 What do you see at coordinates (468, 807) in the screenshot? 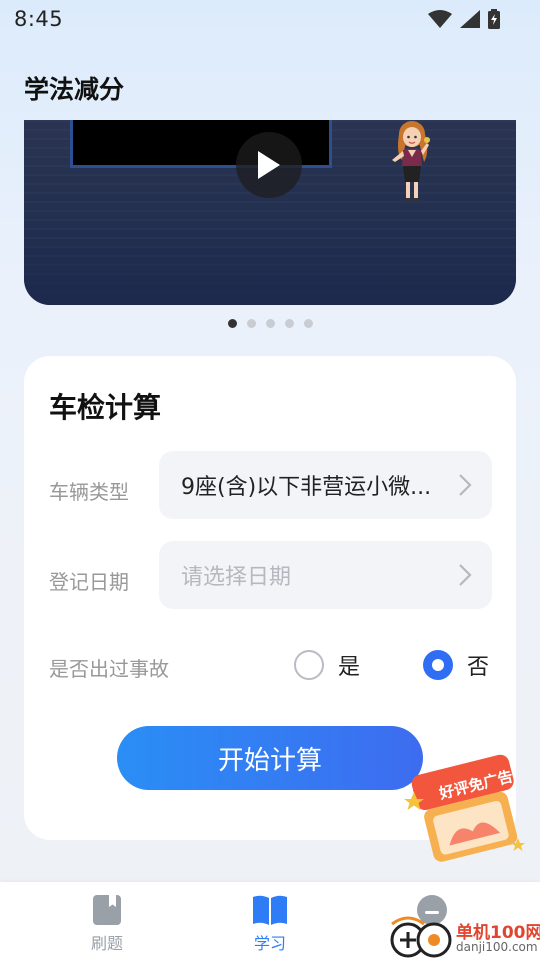
I see `promo-badge: 好评免广告` at bounding box center [468, 807].